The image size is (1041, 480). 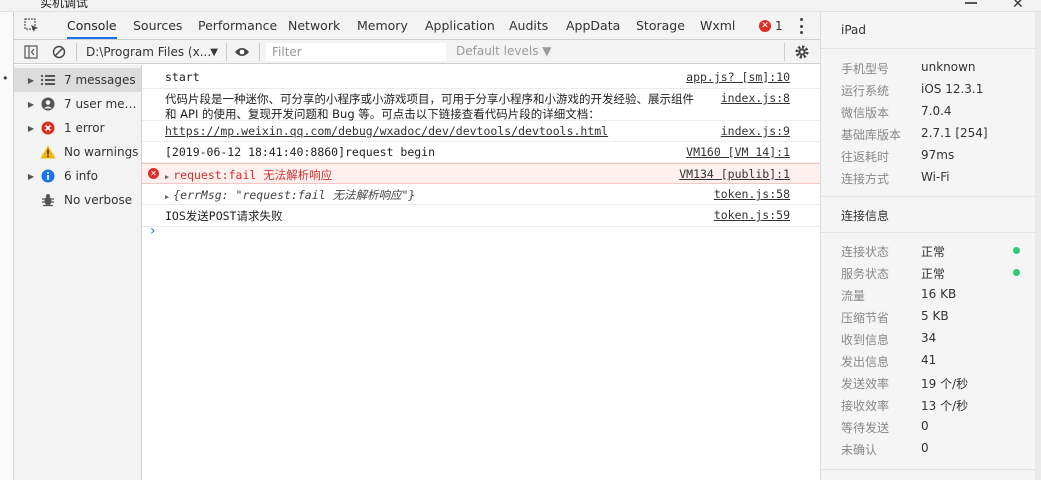 I want to click on filter-input, so click(x=356, y=52).